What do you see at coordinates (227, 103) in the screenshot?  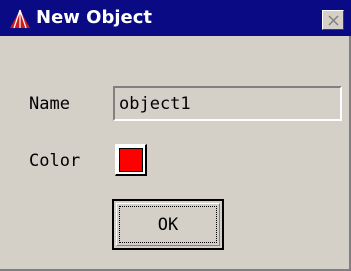 I see `name-field` at bounding box center [227, 103].